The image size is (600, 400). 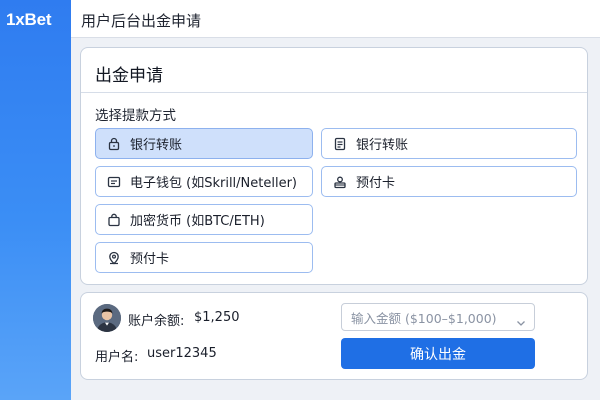 What do you see at coordinates (182, 353) in the screenshot?
I see `username-value: user12345` at bounding box center [182, 353].